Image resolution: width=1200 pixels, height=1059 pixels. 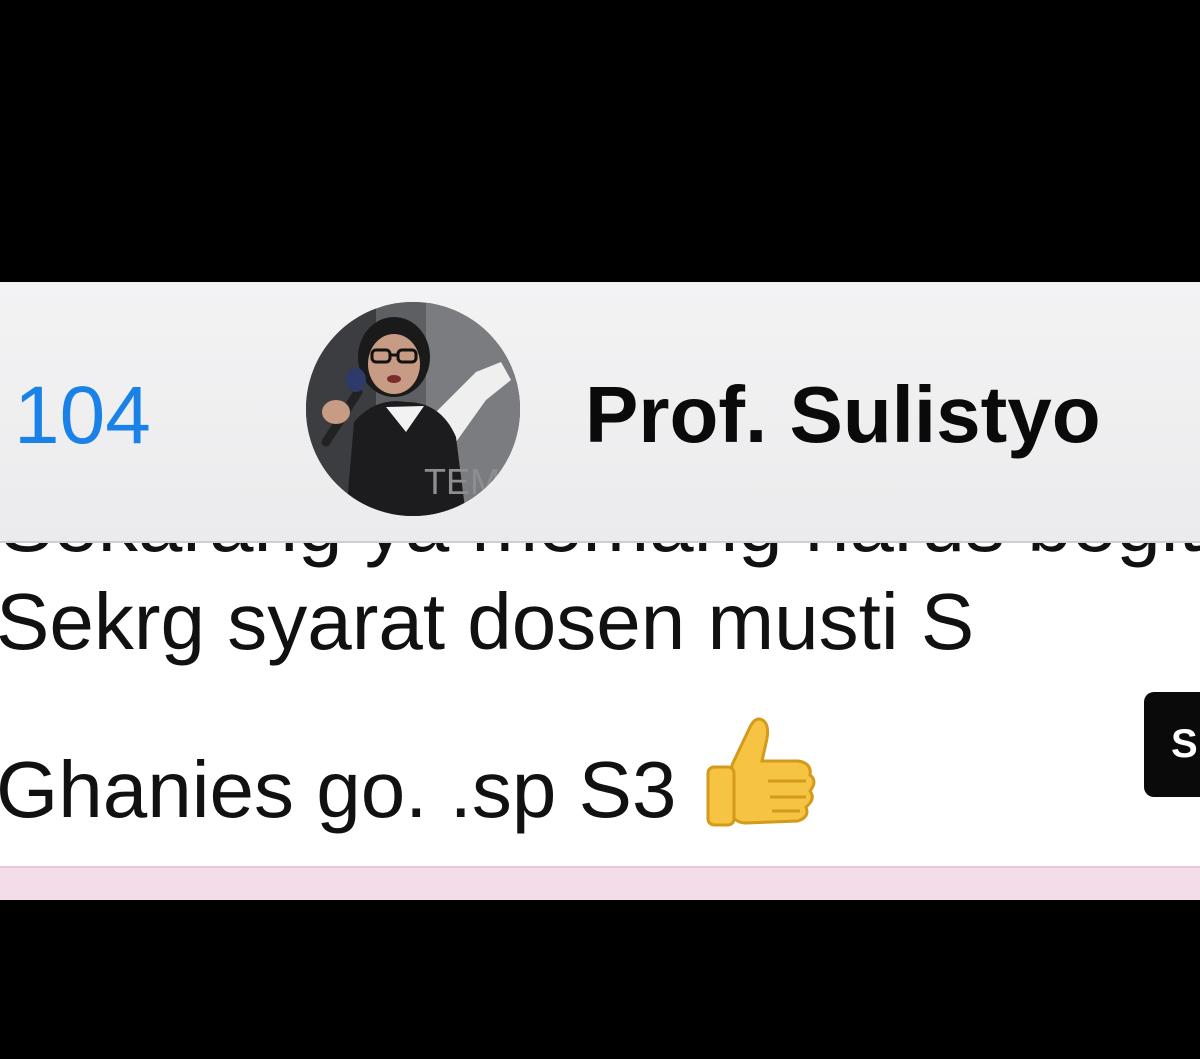 What do you see at coordinates (600, 557) in the screenshot?
I see `message-clipped-line: Sekarang ya memang harus begitu juga ya` at bounding box center [600, 557].